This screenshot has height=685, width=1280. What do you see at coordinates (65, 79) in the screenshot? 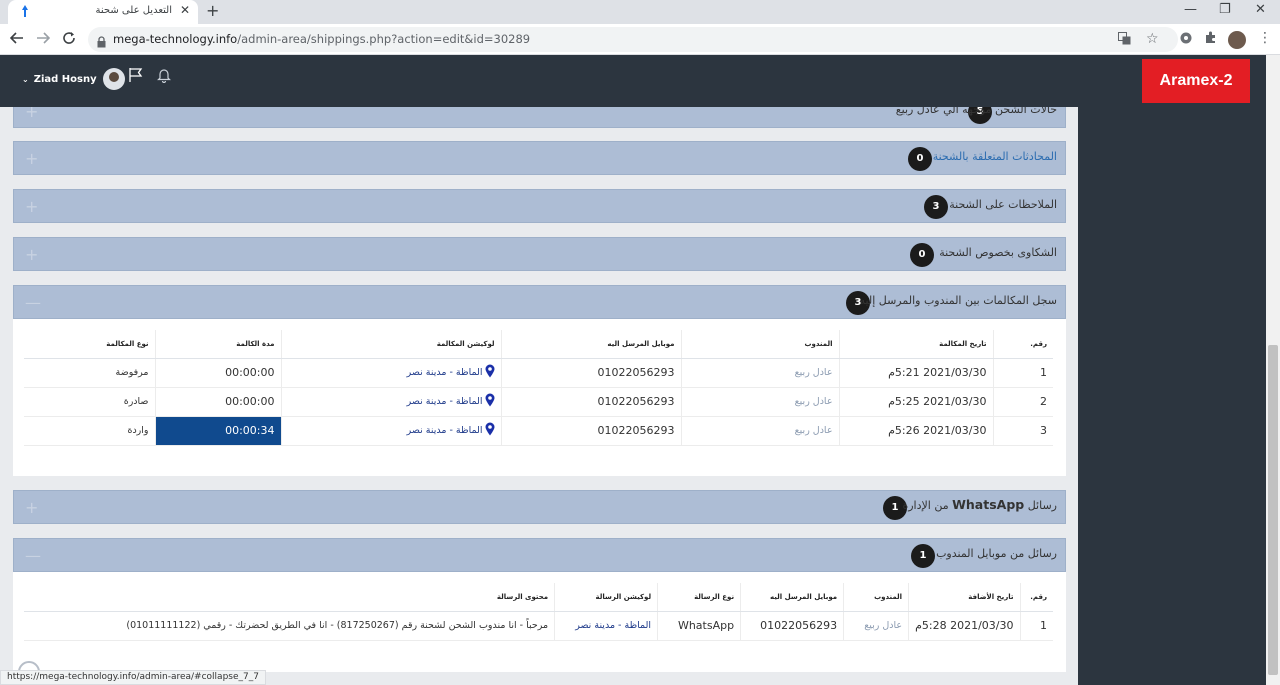
I see `user-name: Ziad Hosny` at bounding box center [65, 79].